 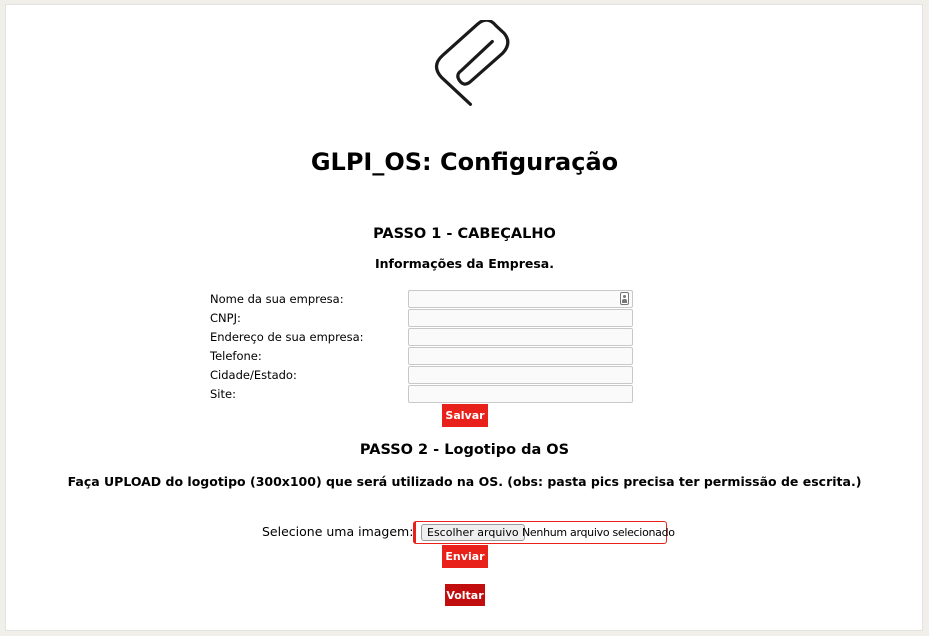 I want to click on page-title: GLPI_OS: Configuração, so click(x=464, y=162).